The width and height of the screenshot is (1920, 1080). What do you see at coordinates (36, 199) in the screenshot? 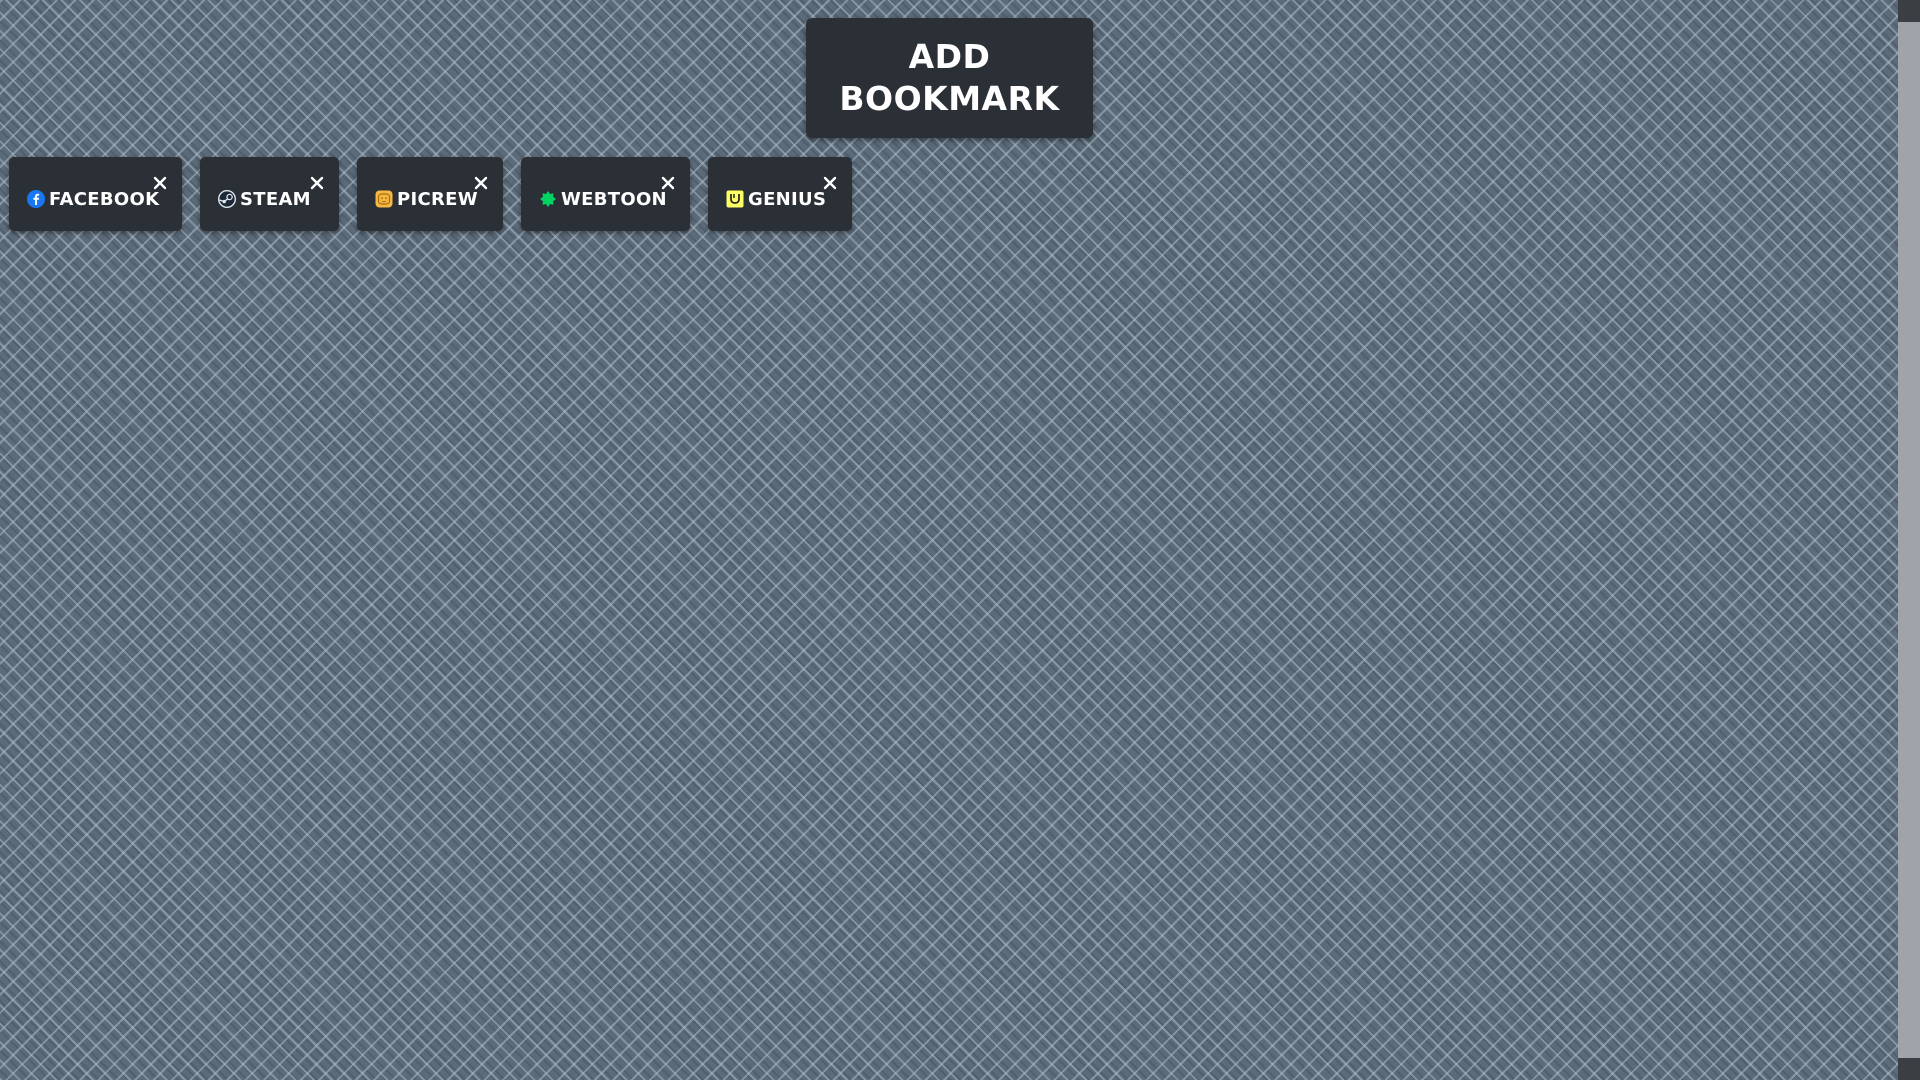
I see `facebook-icon` at bounding box center [36, 199].